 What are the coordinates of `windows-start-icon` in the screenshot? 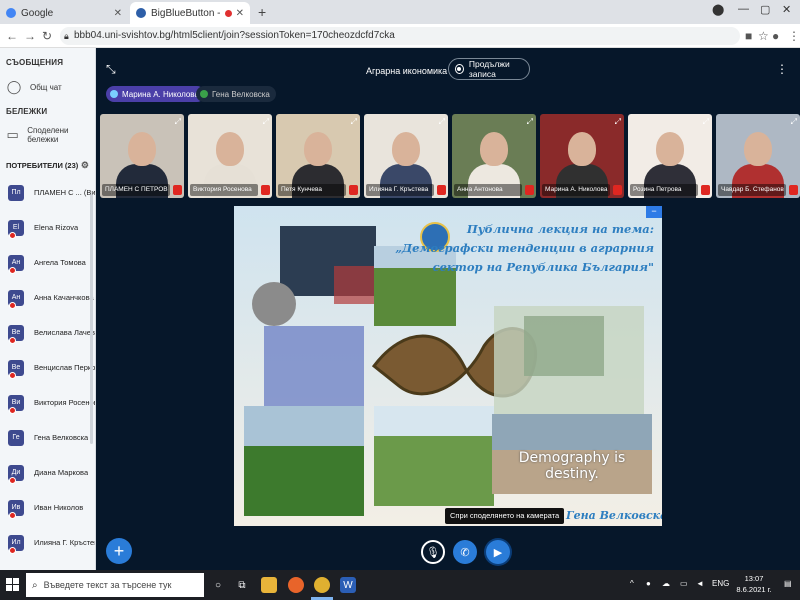 It's located at (13, 585).